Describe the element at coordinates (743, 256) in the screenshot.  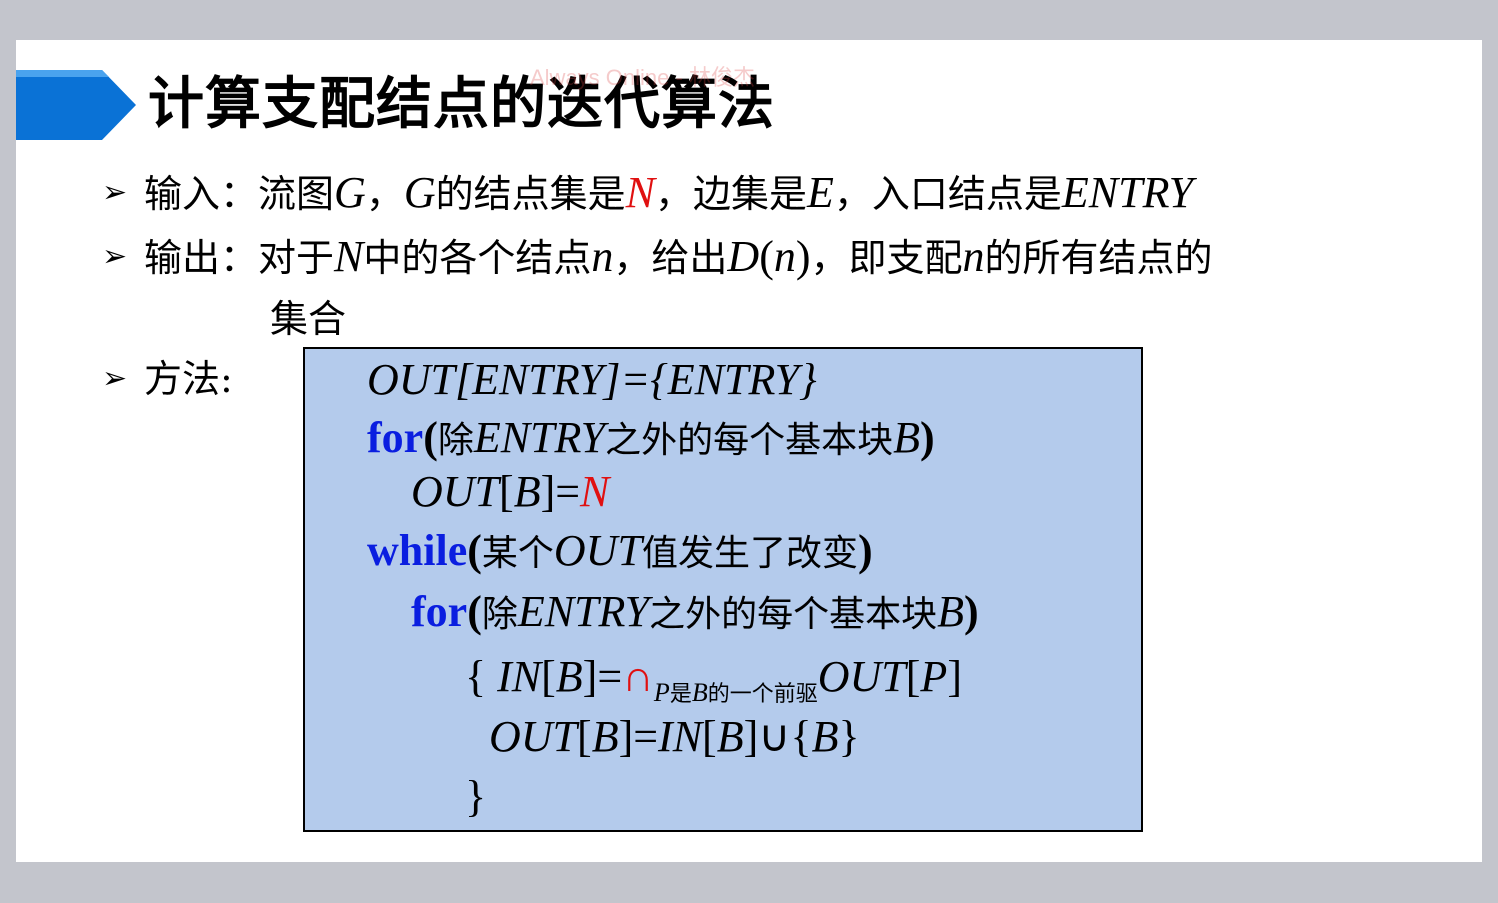
I see `output-var-d: D` at that location.